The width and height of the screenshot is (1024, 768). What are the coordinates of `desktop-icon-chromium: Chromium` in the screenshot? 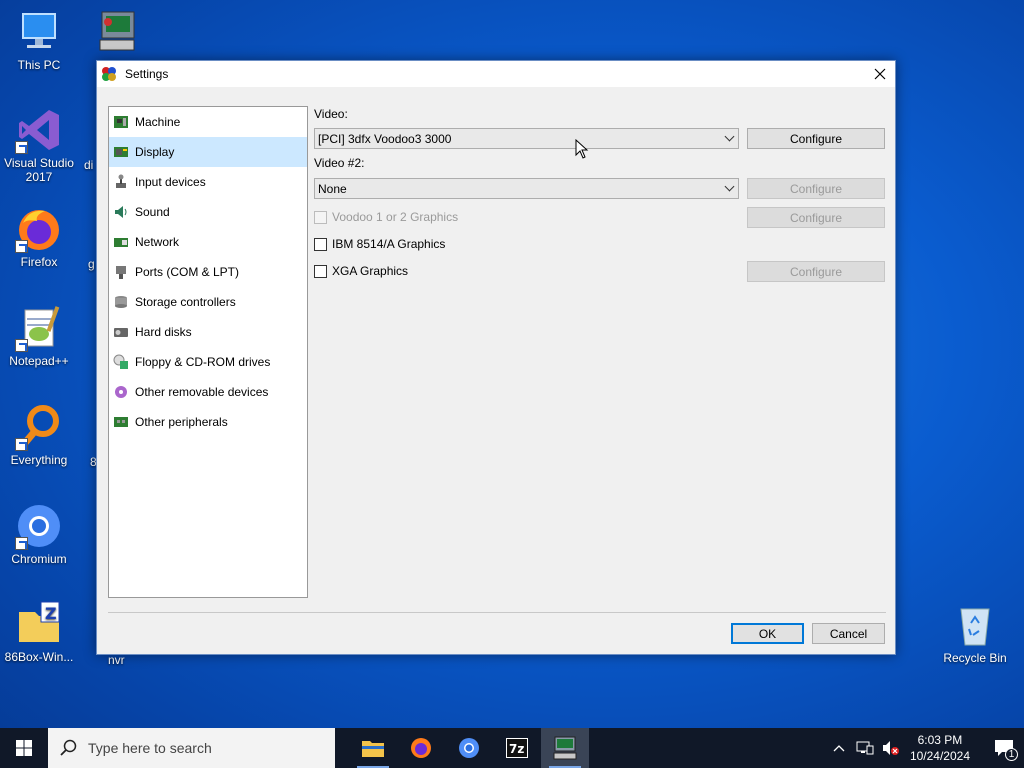 It's located at (39, 534).